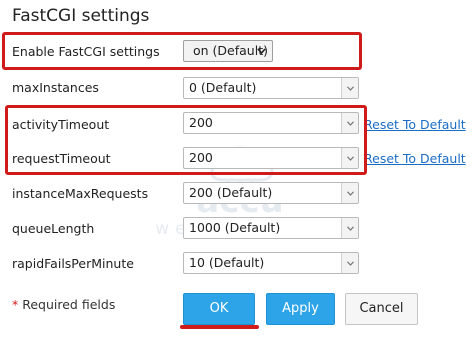 The image size is (474, 348). What do you see at coordinates (80, 193) in the screenshot?
I see `instance-max-requests-label: instanceMaxRequests` at bounding box center [80, 193].